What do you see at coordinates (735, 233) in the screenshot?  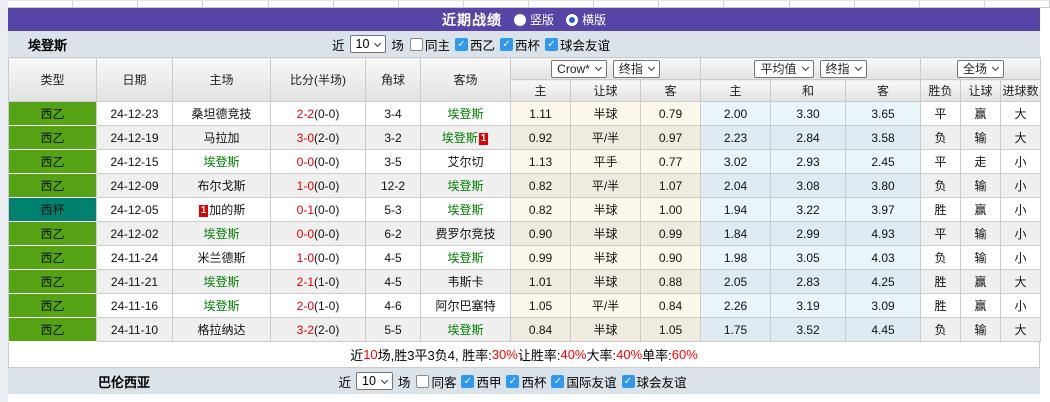 I see `avg-home-cell: 1.84` at bounding box center [735, 233].